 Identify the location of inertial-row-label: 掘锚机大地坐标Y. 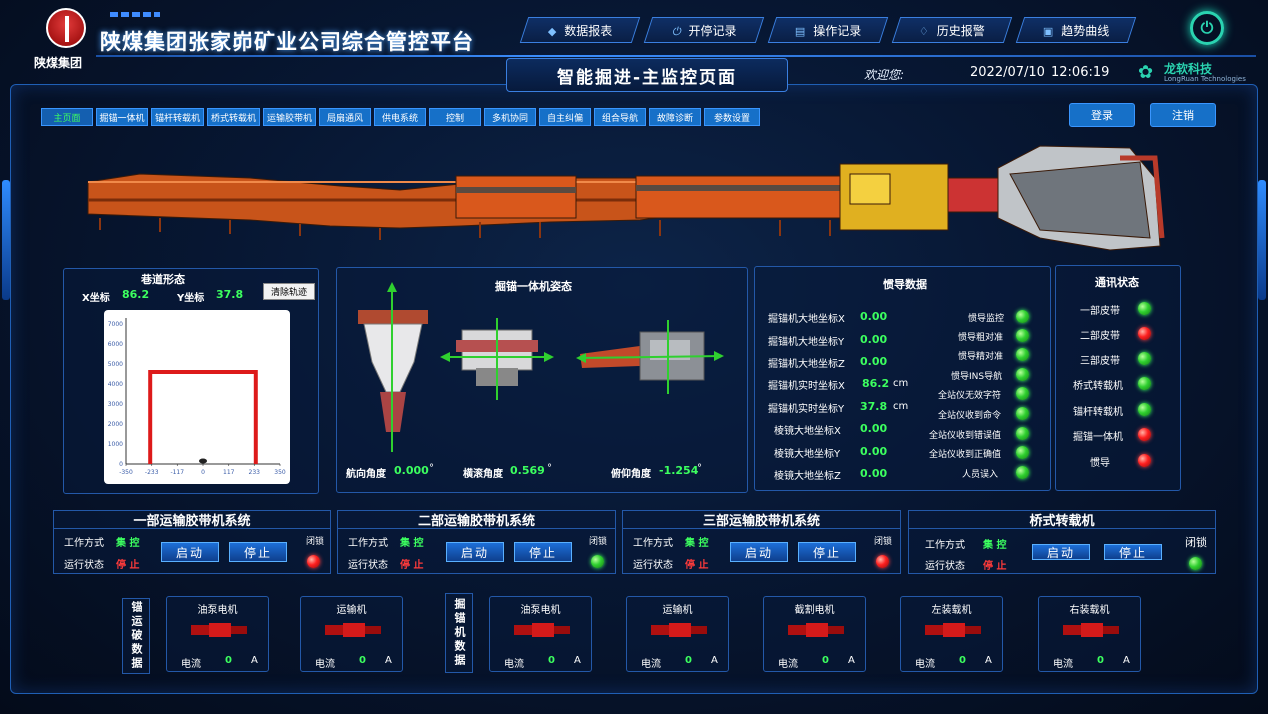
(806, 342).